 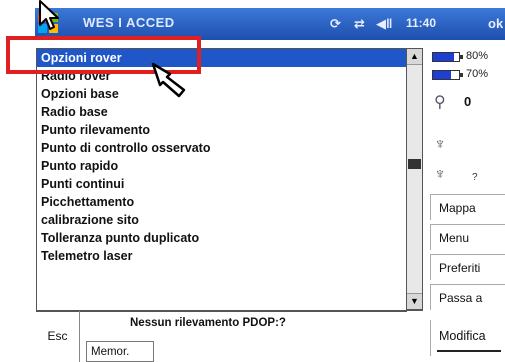 What do you see at coordinates (222, 148) in the screenshot?
I see `list-item-punto-controllo: Punto di controllo osservato` at bounding box center [222, 148].